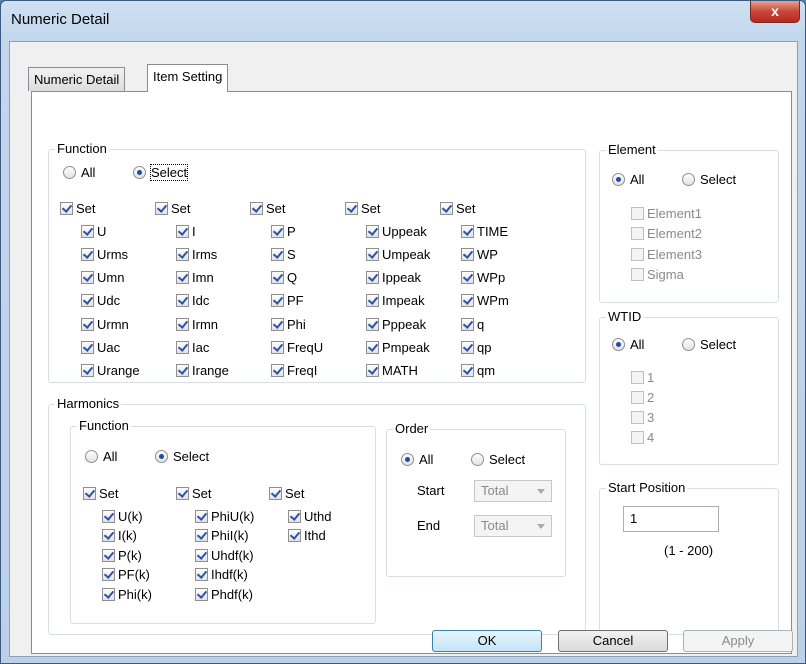 This screenshot has height=664, width=806. Describe the element at coordinates (513, 491) in the screenshot. I see `order-start-select: Total` at that location.